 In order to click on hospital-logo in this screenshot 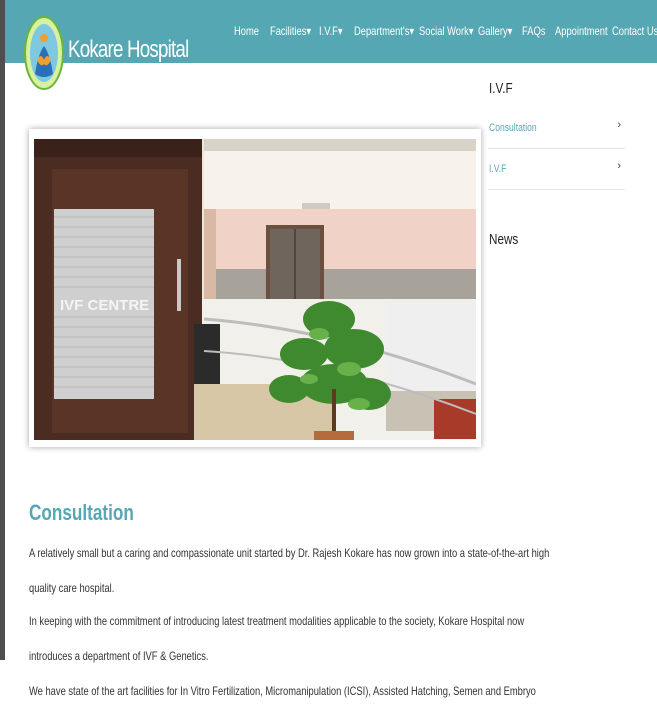, I will do `click(44, 54)`.